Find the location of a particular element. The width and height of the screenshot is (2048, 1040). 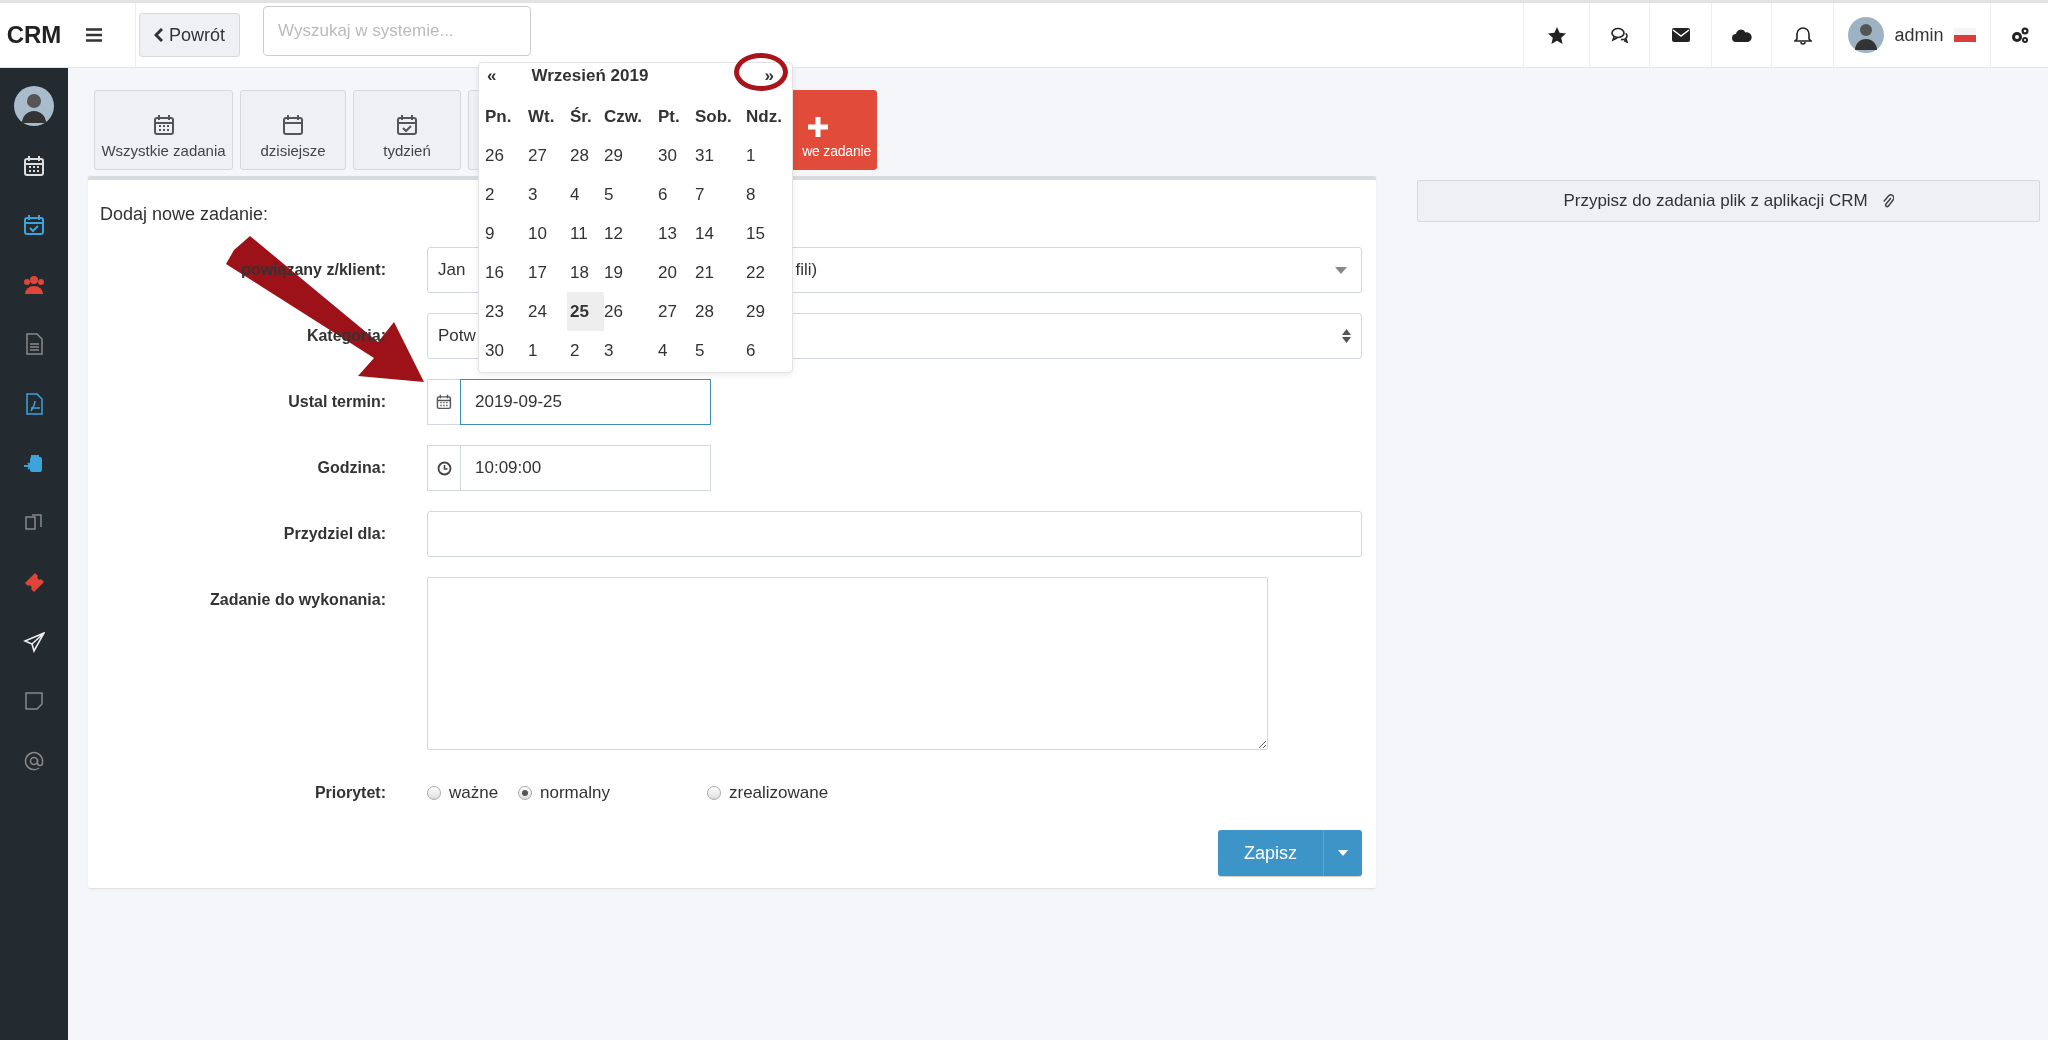

paperclip-icon is located at coordinates (1887, 201).